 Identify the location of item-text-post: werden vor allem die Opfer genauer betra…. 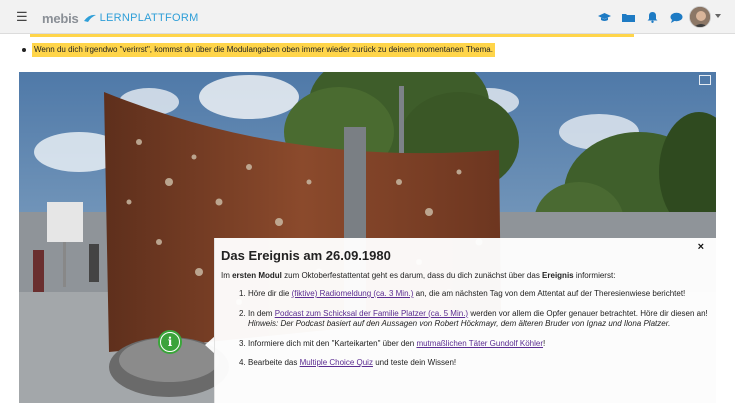
(588, 313).